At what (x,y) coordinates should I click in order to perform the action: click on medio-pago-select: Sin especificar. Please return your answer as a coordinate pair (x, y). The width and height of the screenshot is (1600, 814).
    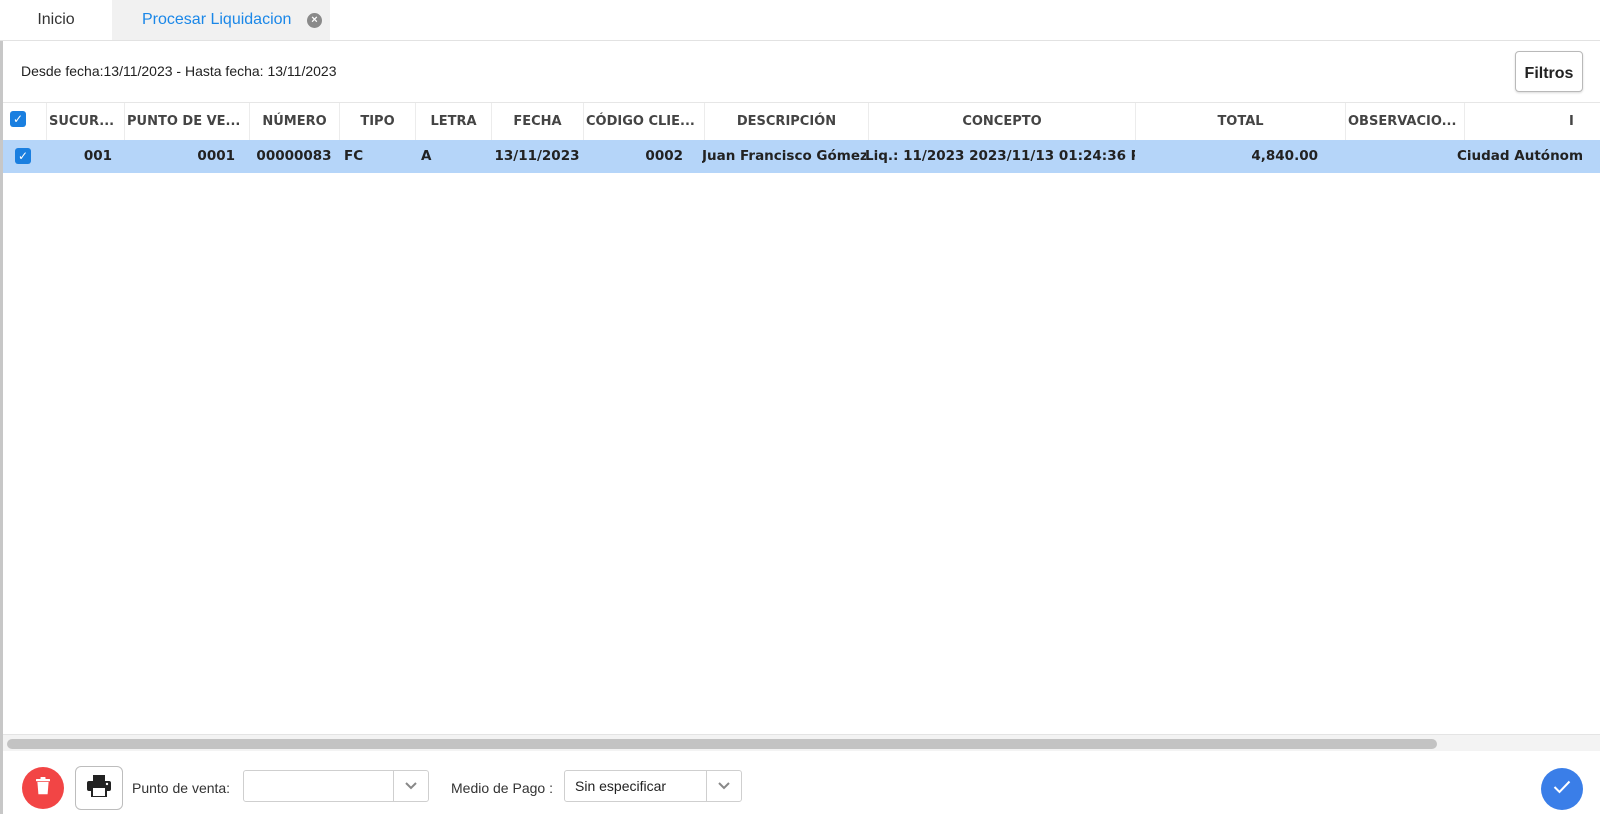
    Looking at the image, I should click on (653, 786).